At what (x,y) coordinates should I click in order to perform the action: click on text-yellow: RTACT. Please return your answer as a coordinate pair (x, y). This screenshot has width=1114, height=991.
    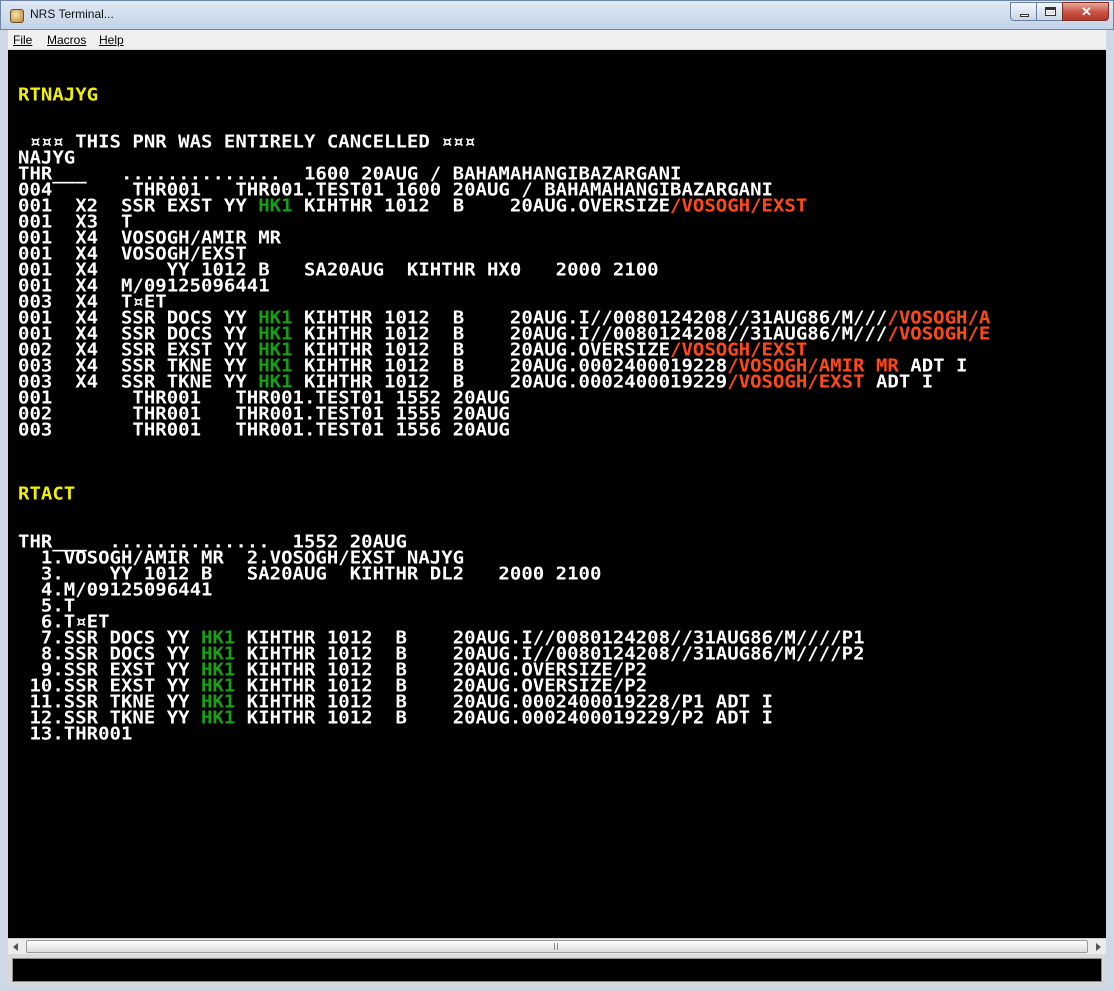
    Looking at the image, I should click on (47, 494).